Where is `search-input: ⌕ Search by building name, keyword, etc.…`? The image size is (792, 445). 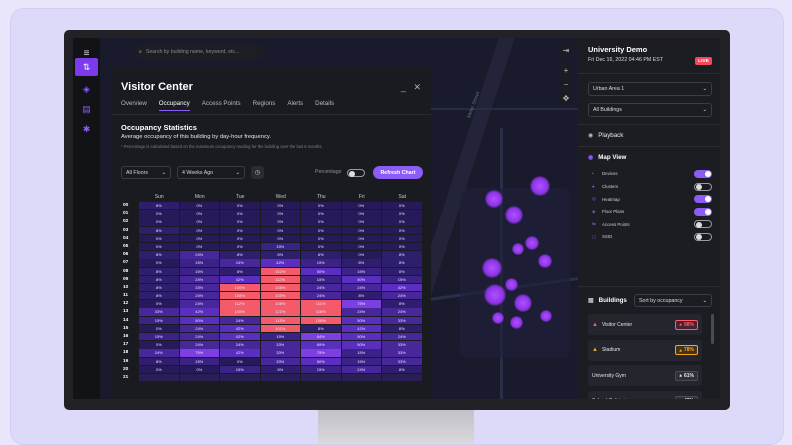 search-input: ⌕ Search by building name, keyword, etc.… is located at coordinates (199, 52).